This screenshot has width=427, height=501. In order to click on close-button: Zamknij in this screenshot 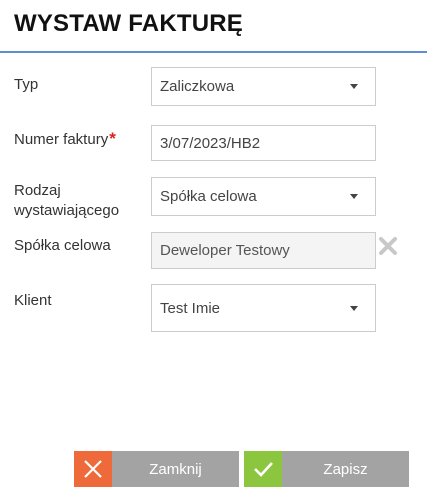, I will do `click(156, 469)`.